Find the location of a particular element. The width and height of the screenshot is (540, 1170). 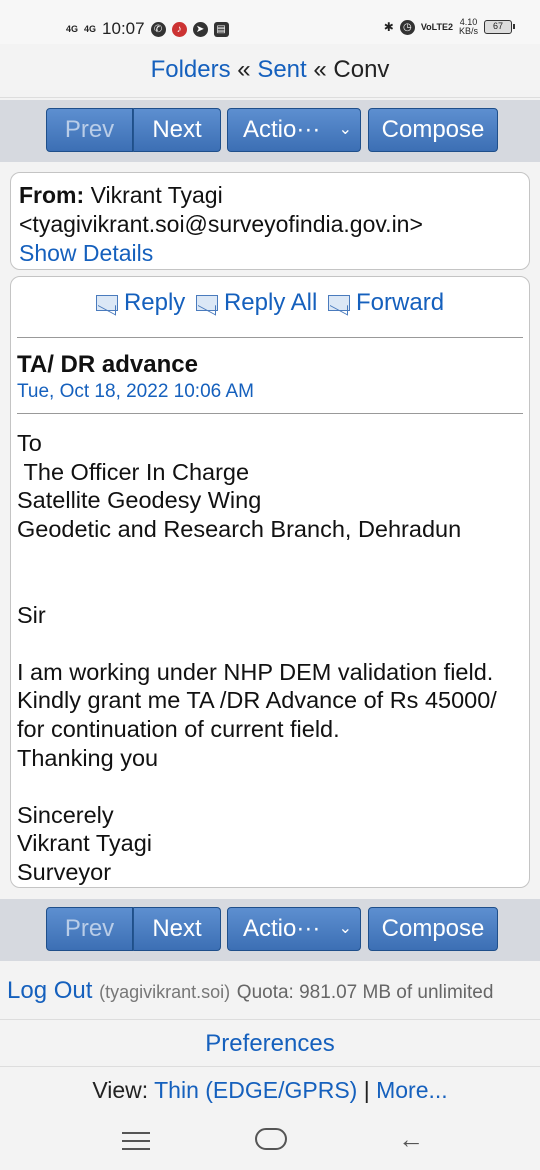

alarm-icon: ◷ is located at coordinates (407, 27).